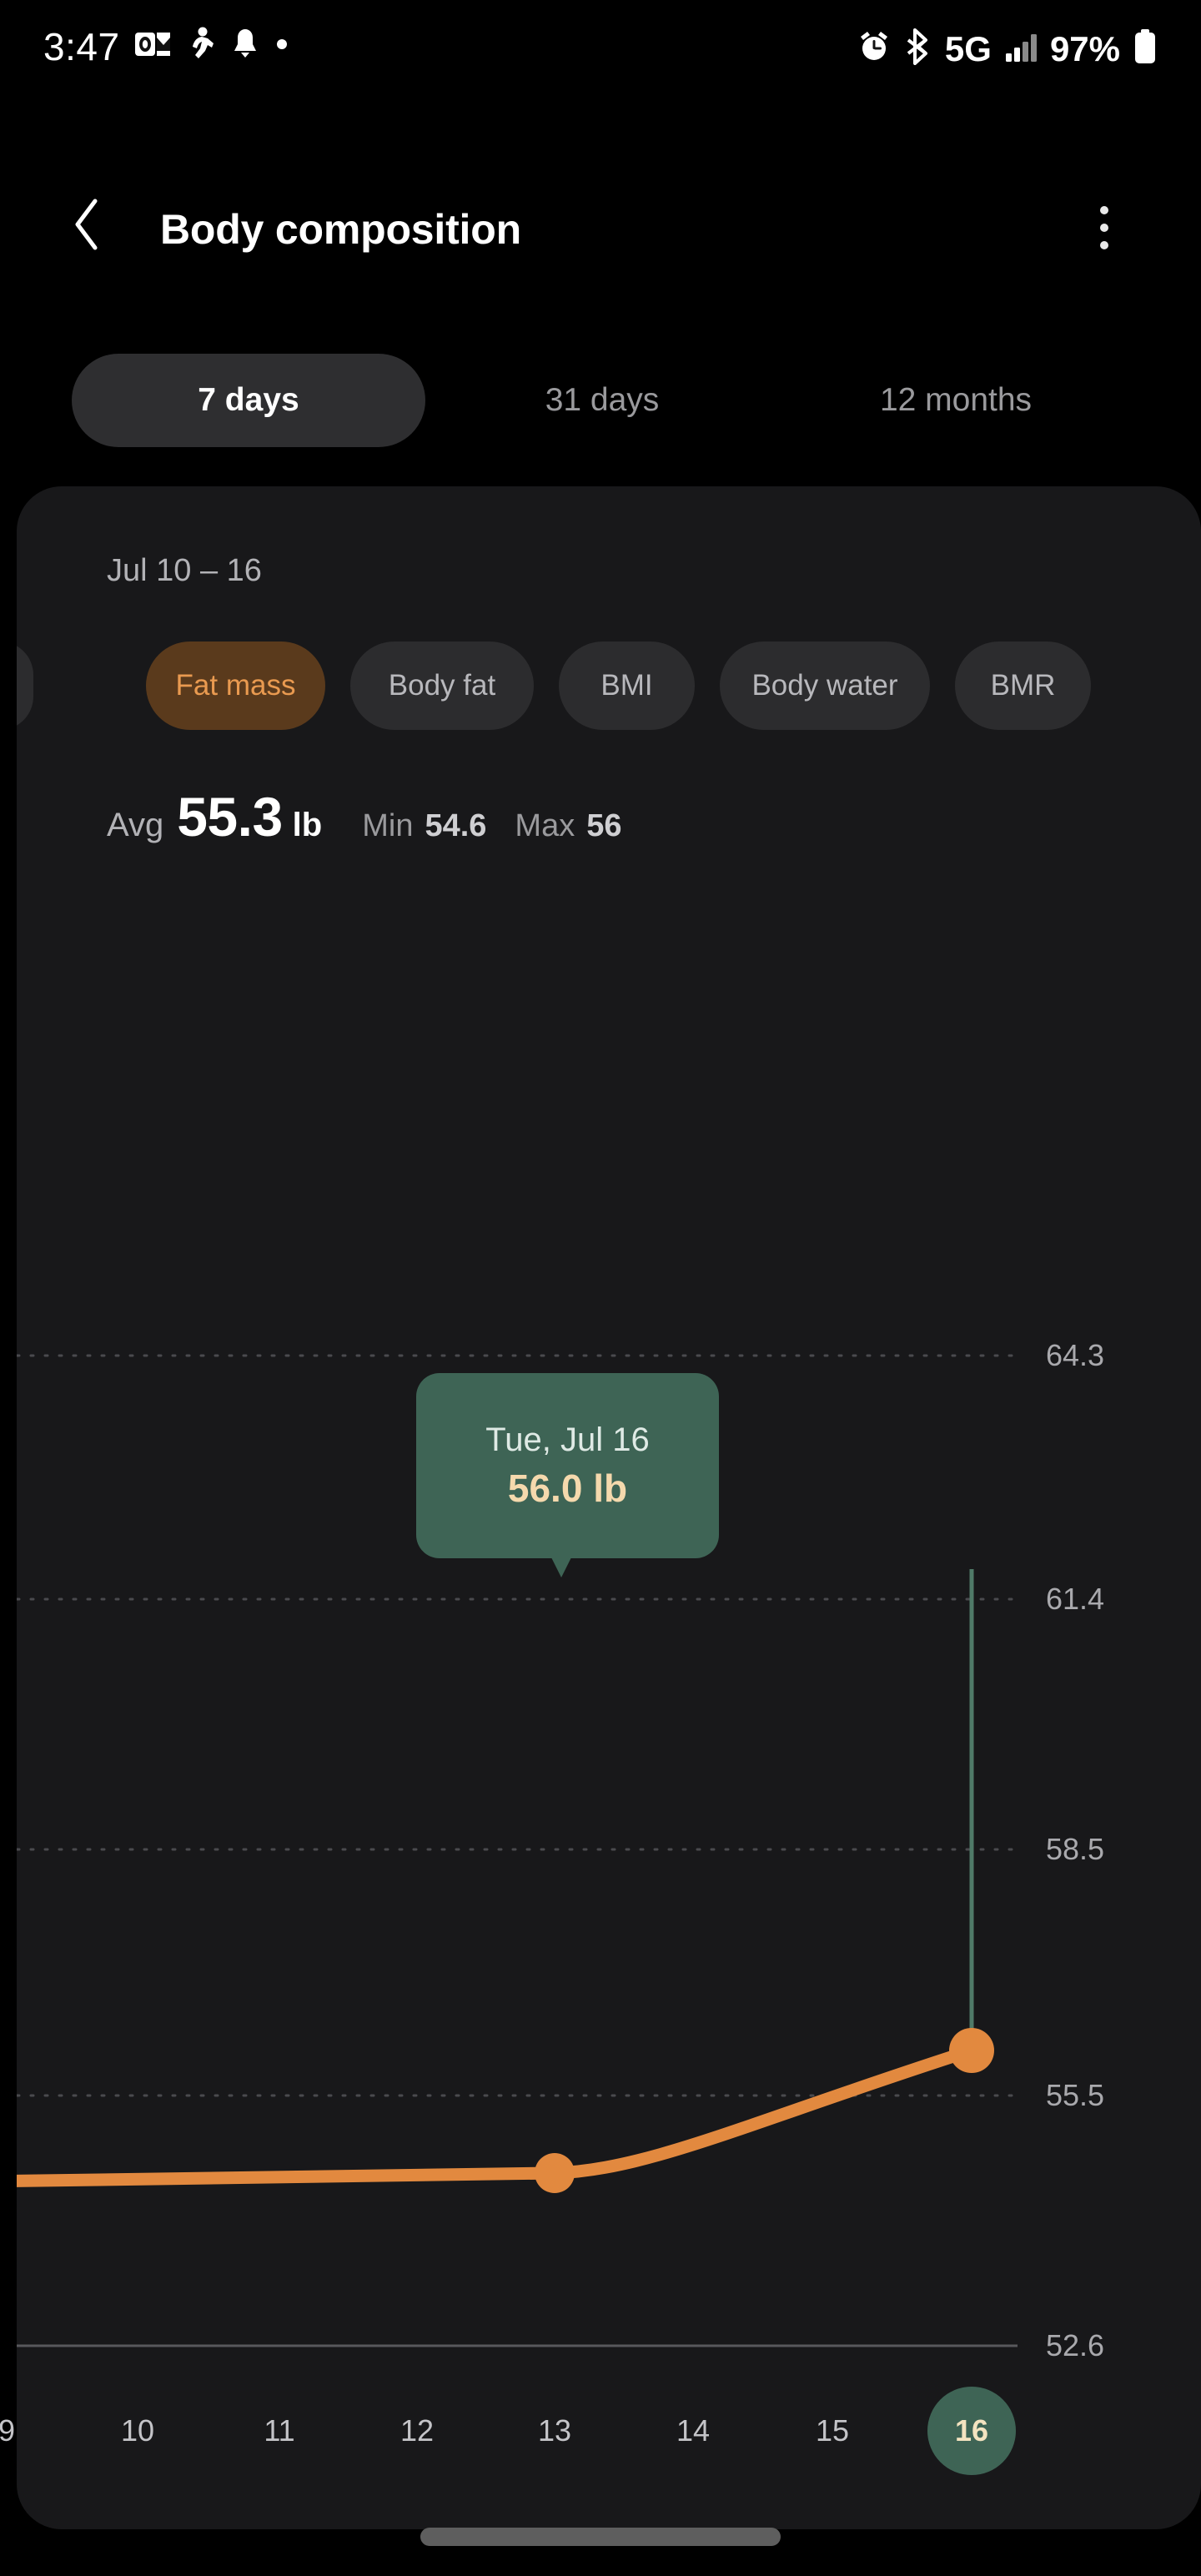 The width and height of the screenshot is (1201, 2576). Describe the element at coordinates (874, 48) in the screenshot. I see `alarm-icon` at that location.